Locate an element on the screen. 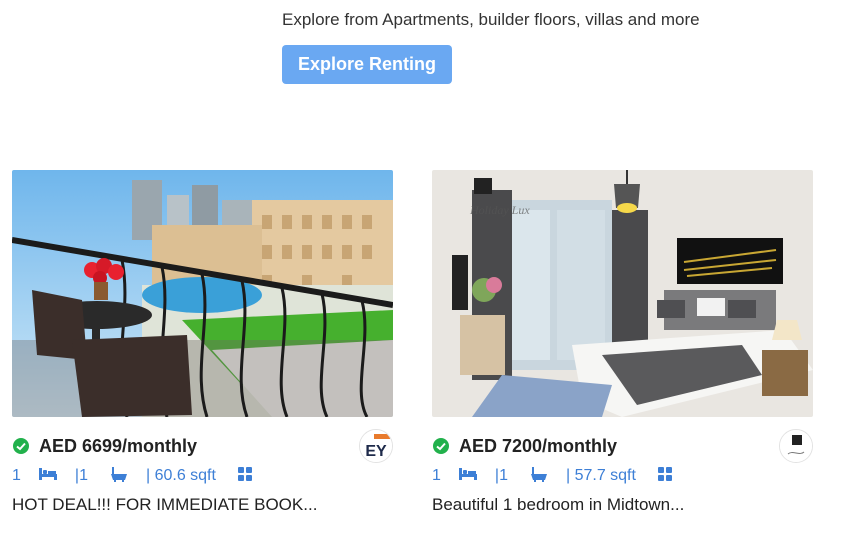 Image resolution: width=843 pixels, height=536 pixels. agency-logo: EY is located at coordinates (376, 446).